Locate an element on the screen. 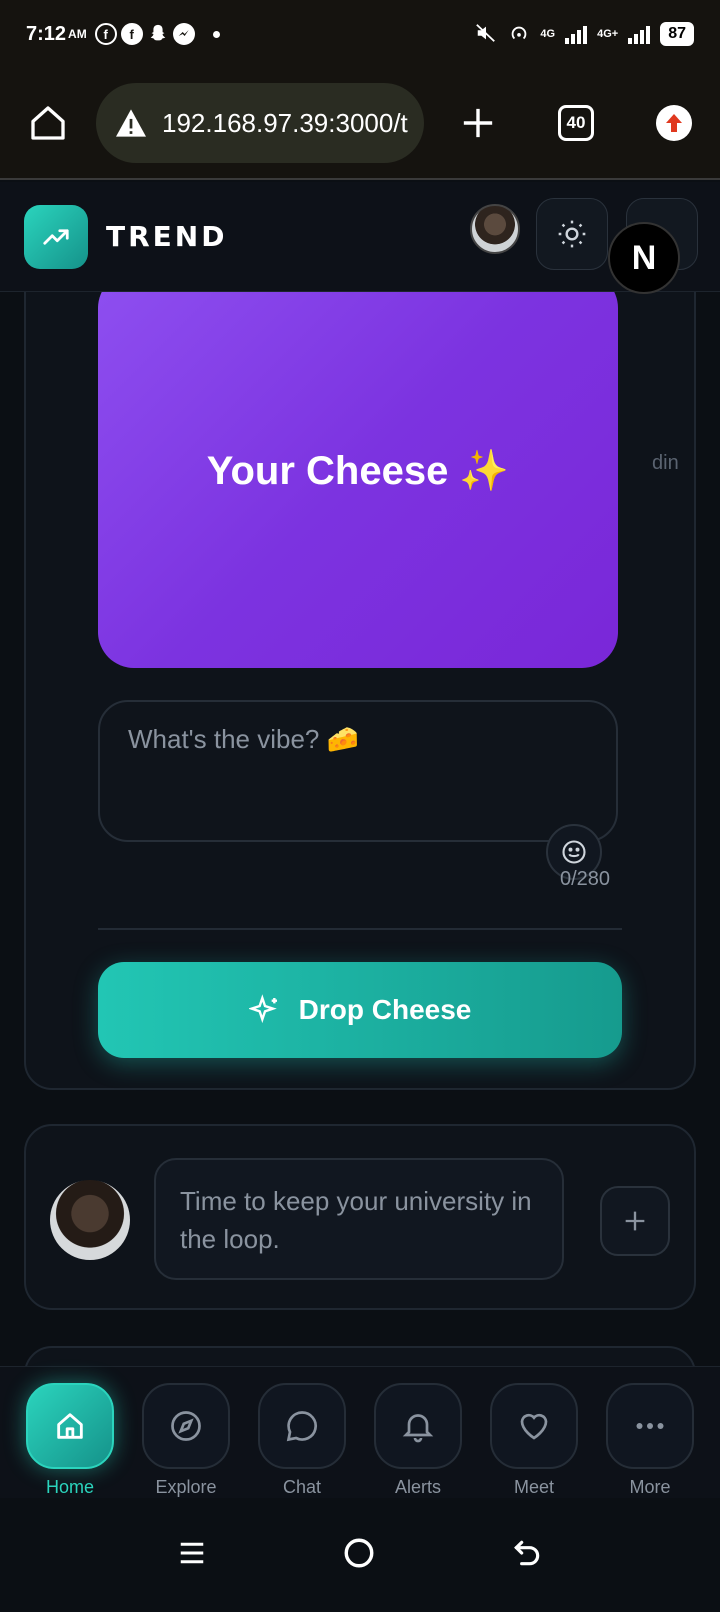 This screenshot has height=1612, width=720. sun-icon is located at coordinates (572, 234).